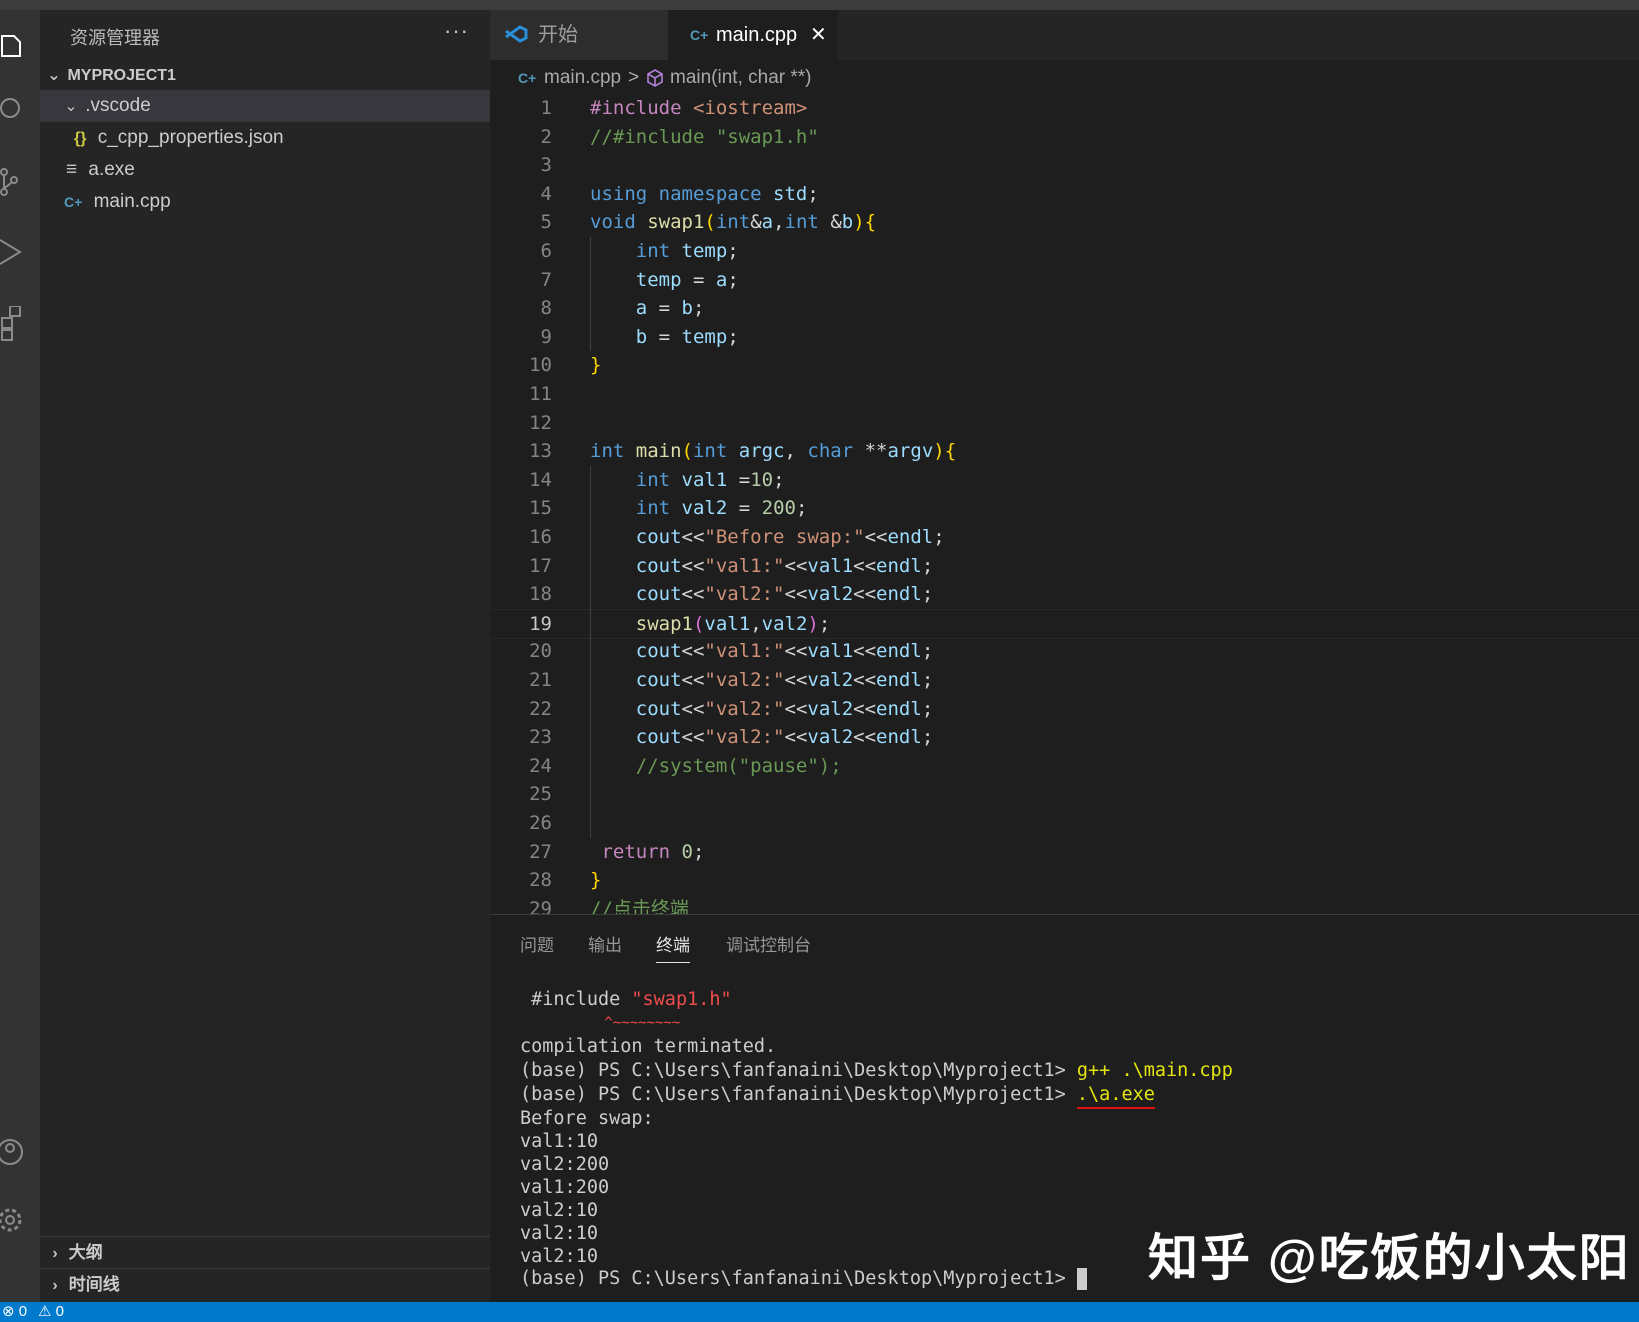 This screenshot has width=1639, height=1322. Describe the element at coordinates (579, 35) in the screenshot. I see `tab-welcome: 开始` at that location.